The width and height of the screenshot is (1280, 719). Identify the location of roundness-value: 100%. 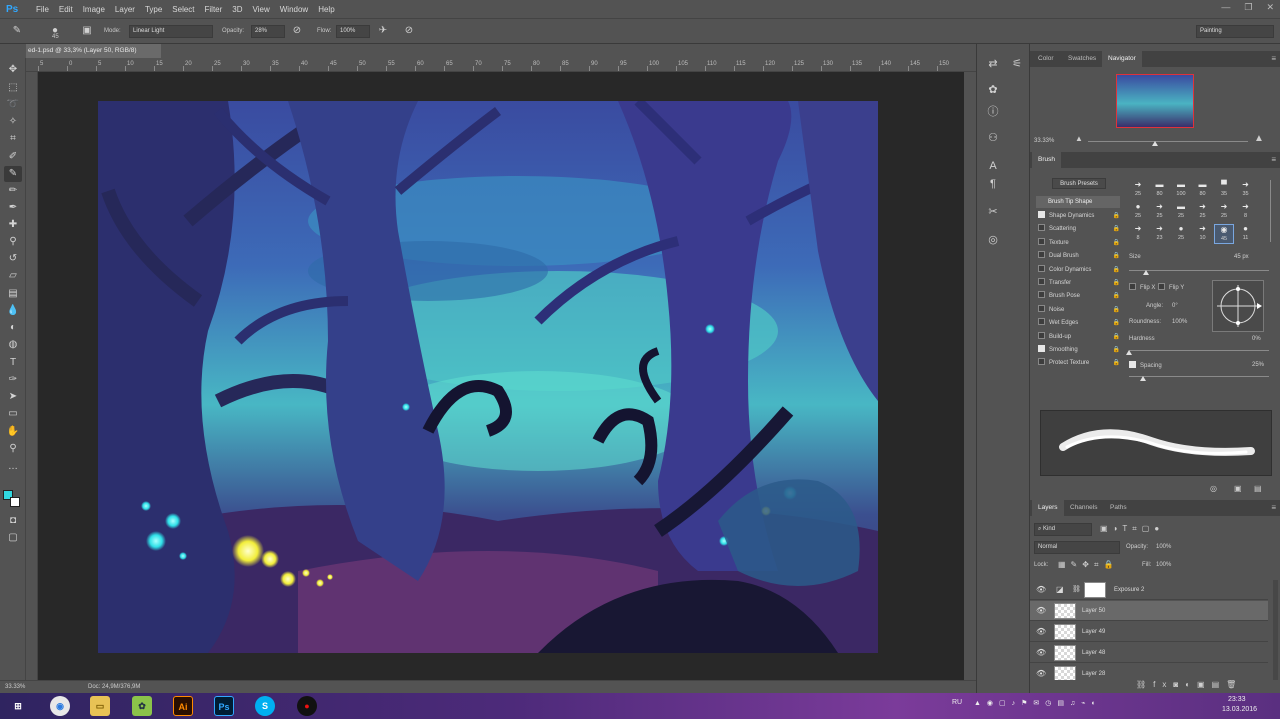
(1179, 322).